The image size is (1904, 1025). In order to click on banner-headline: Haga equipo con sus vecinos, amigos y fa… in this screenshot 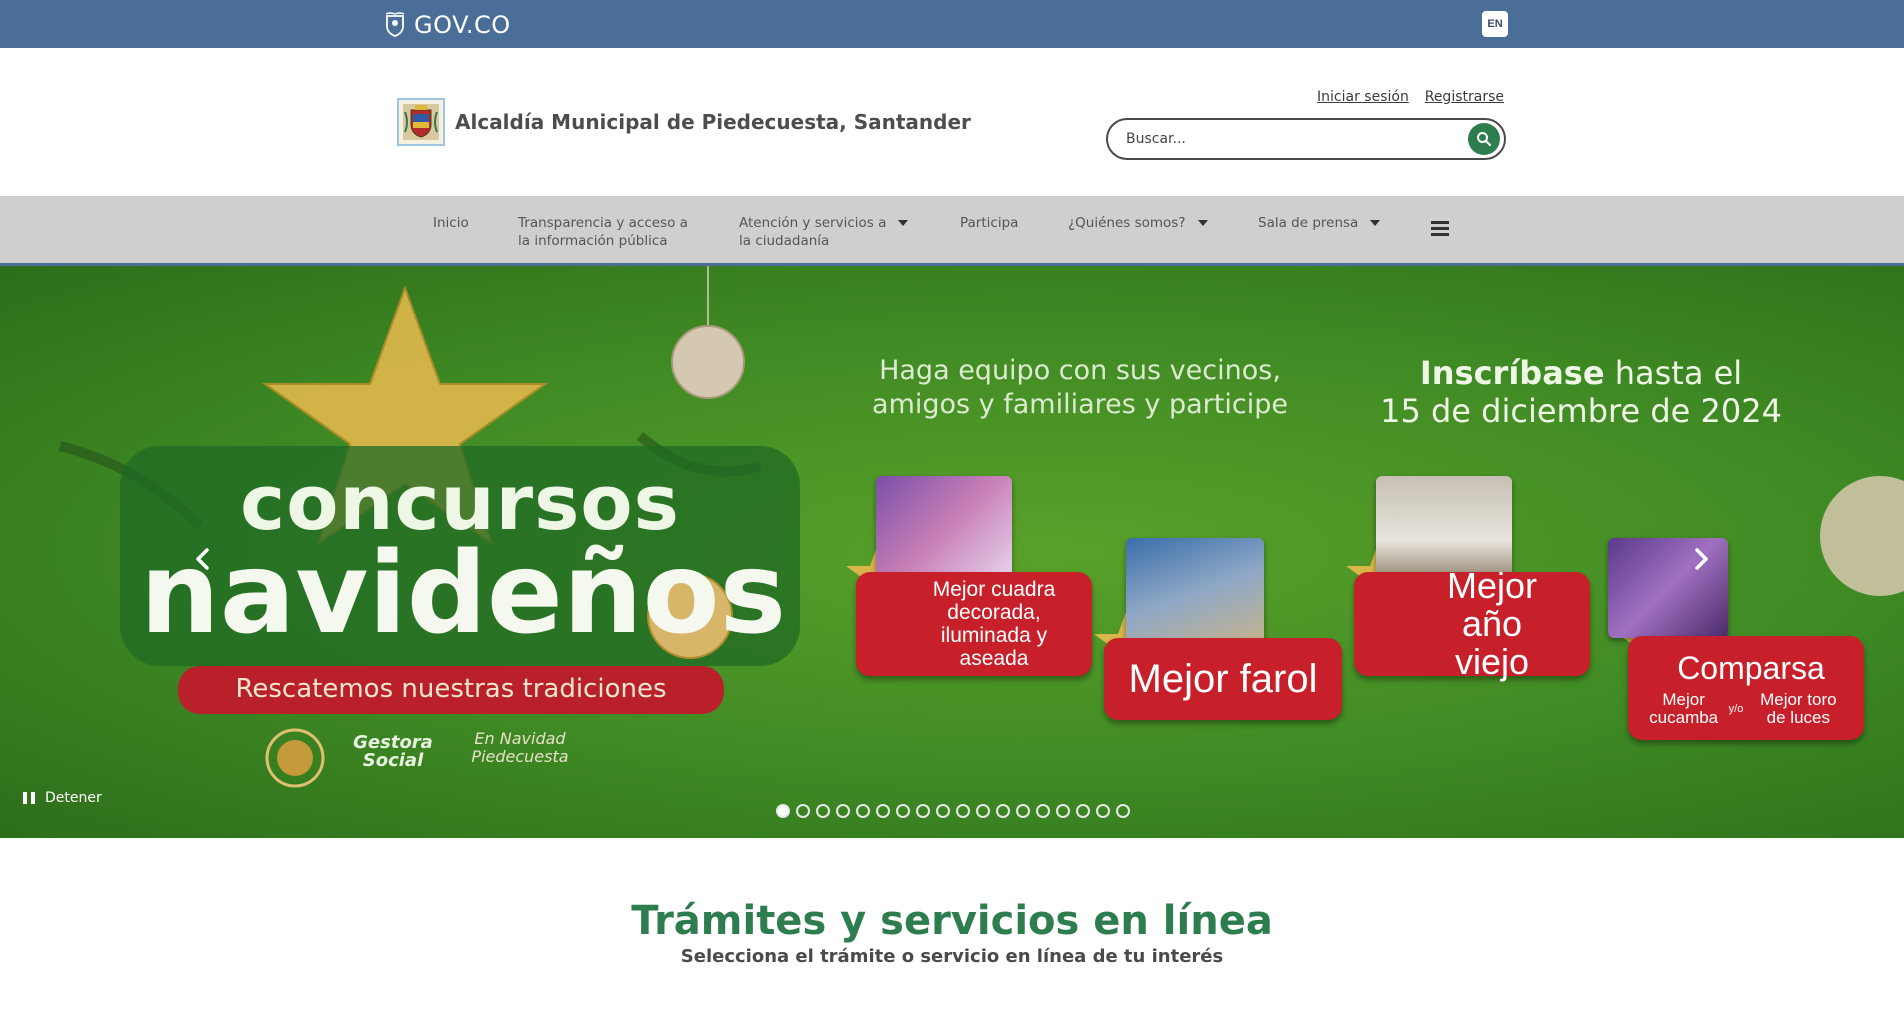, I will do `click(1080, 388)`.